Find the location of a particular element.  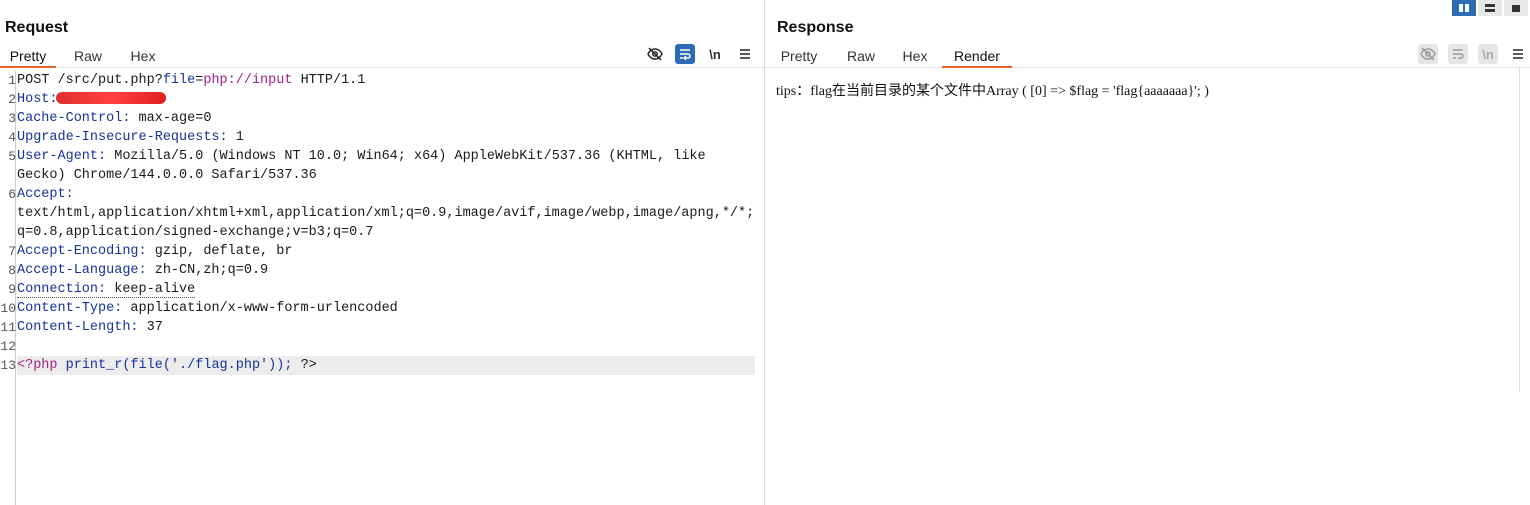

redaction-mark is located at coordinates (110, 98).